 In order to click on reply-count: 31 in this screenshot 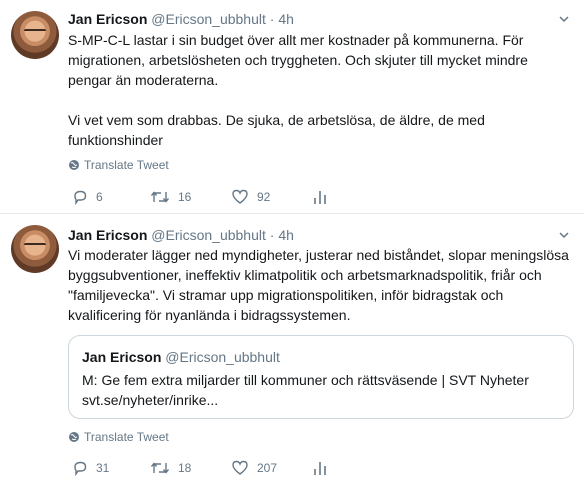, I will do `click(103, 468)`.